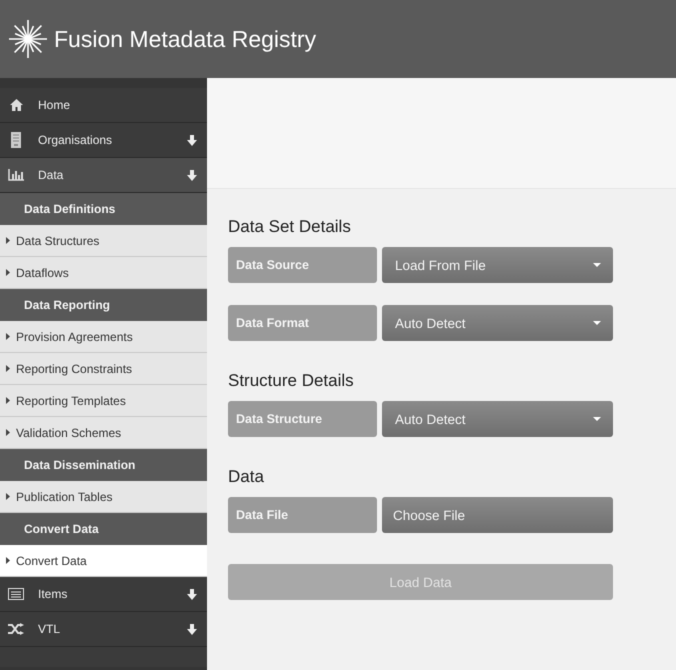 The width and height of the screenshot is (676, 670). What do you see at coordinates (103, 140) in the screenshot?
I see `sidebar-menu-item: Organisations` at bounding box center [103, 140].